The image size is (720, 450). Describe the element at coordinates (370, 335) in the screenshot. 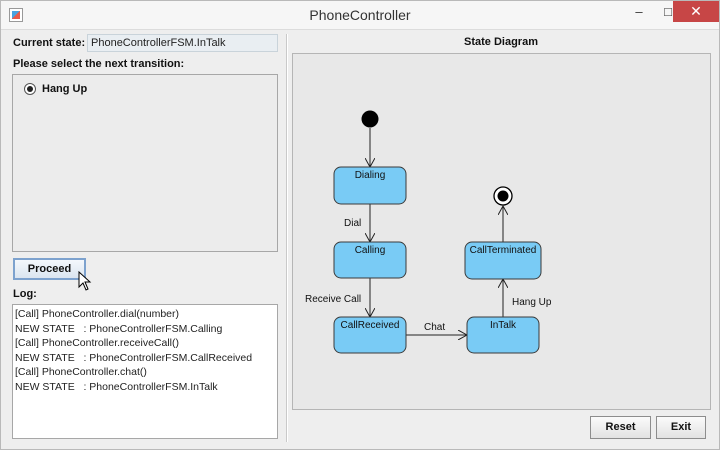

I see `state-call-received: CallReceived` at that location.